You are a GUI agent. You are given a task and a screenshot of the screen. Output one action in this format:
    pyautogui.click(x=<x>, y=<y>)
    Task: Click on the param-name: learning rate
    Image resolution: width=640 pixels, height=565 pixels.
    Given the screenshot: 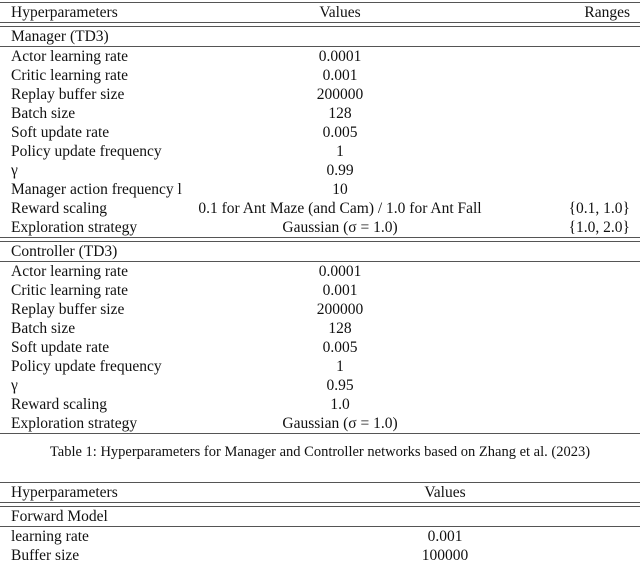 What is the action you would take?
    pyautogui.click(x=50, y=536)
    